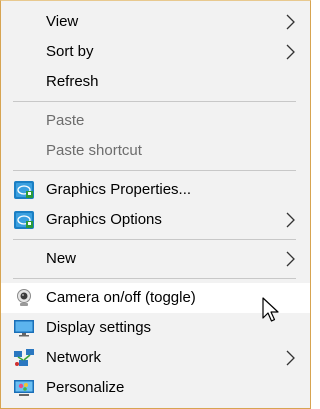 The image size is (320, 409). What do you see at coordinates (270, 309) in the screenshot?
I see `mouse-cursor-icon` at bounding box center [270, 309].